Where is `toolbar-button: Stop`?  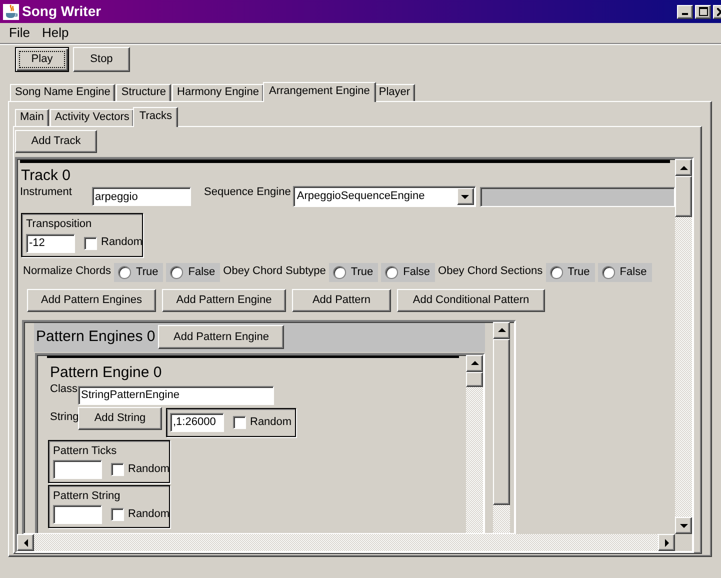 toolbar-button: Stop is located at coordinates (101, 59).